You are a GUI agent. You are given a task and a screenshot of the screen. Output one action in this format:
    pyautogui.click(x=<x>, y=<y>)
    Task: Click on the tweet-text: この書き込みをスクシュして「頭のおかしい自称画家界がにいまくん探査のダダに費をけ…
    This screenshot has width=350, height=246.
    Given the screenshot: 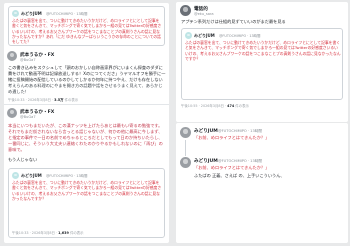 What is the action you would take?
    pyautogui.click(x=87, y=74)
    